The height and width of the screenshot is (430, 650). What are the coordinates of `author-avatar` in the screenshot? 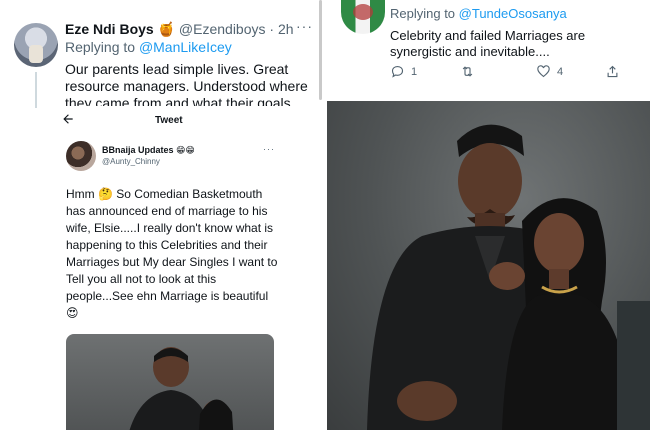 It's located at (36, 45).